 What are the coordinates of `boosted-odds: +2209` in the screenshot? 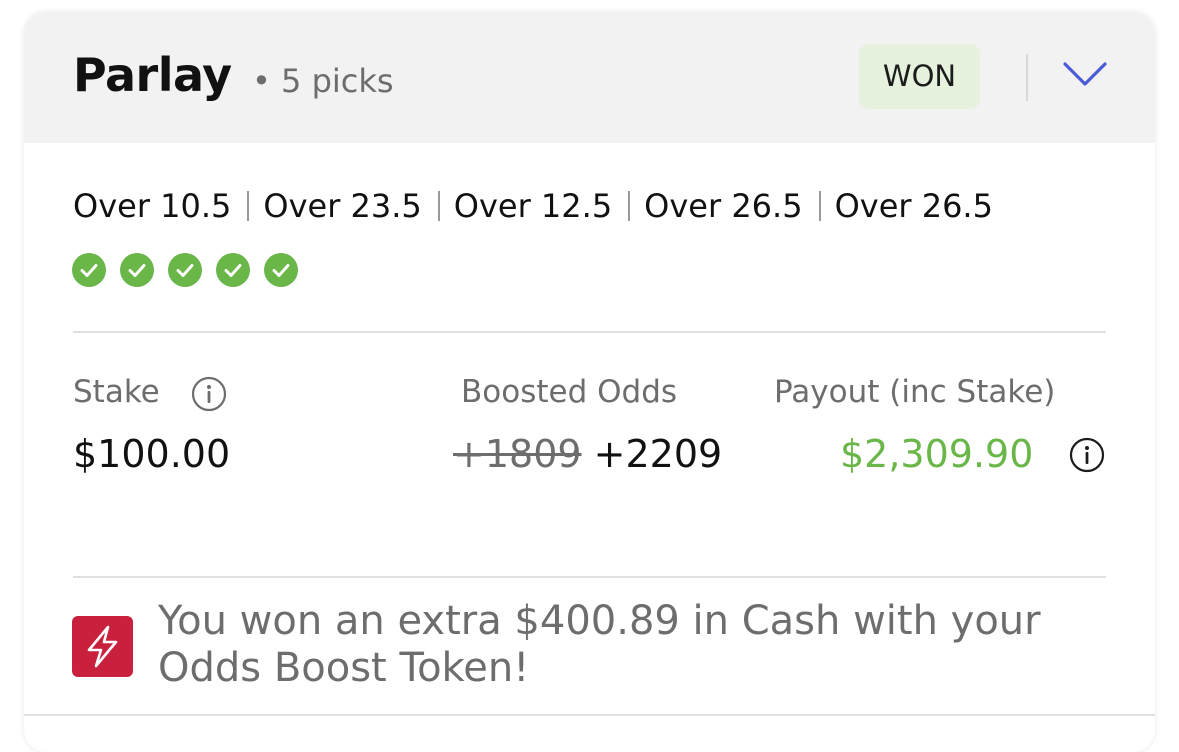 It's located at (658, 454).